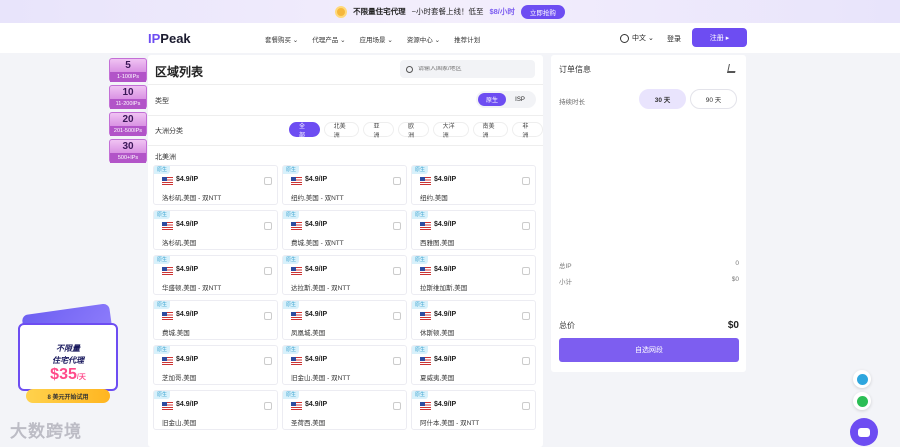 The width and height of the screenshot is (900, 447). What do you see at coordinates (328, 39) in the screenshot?
I see `nav-item-products: 代理产品 ⌄` at bounding box center [328, 39].